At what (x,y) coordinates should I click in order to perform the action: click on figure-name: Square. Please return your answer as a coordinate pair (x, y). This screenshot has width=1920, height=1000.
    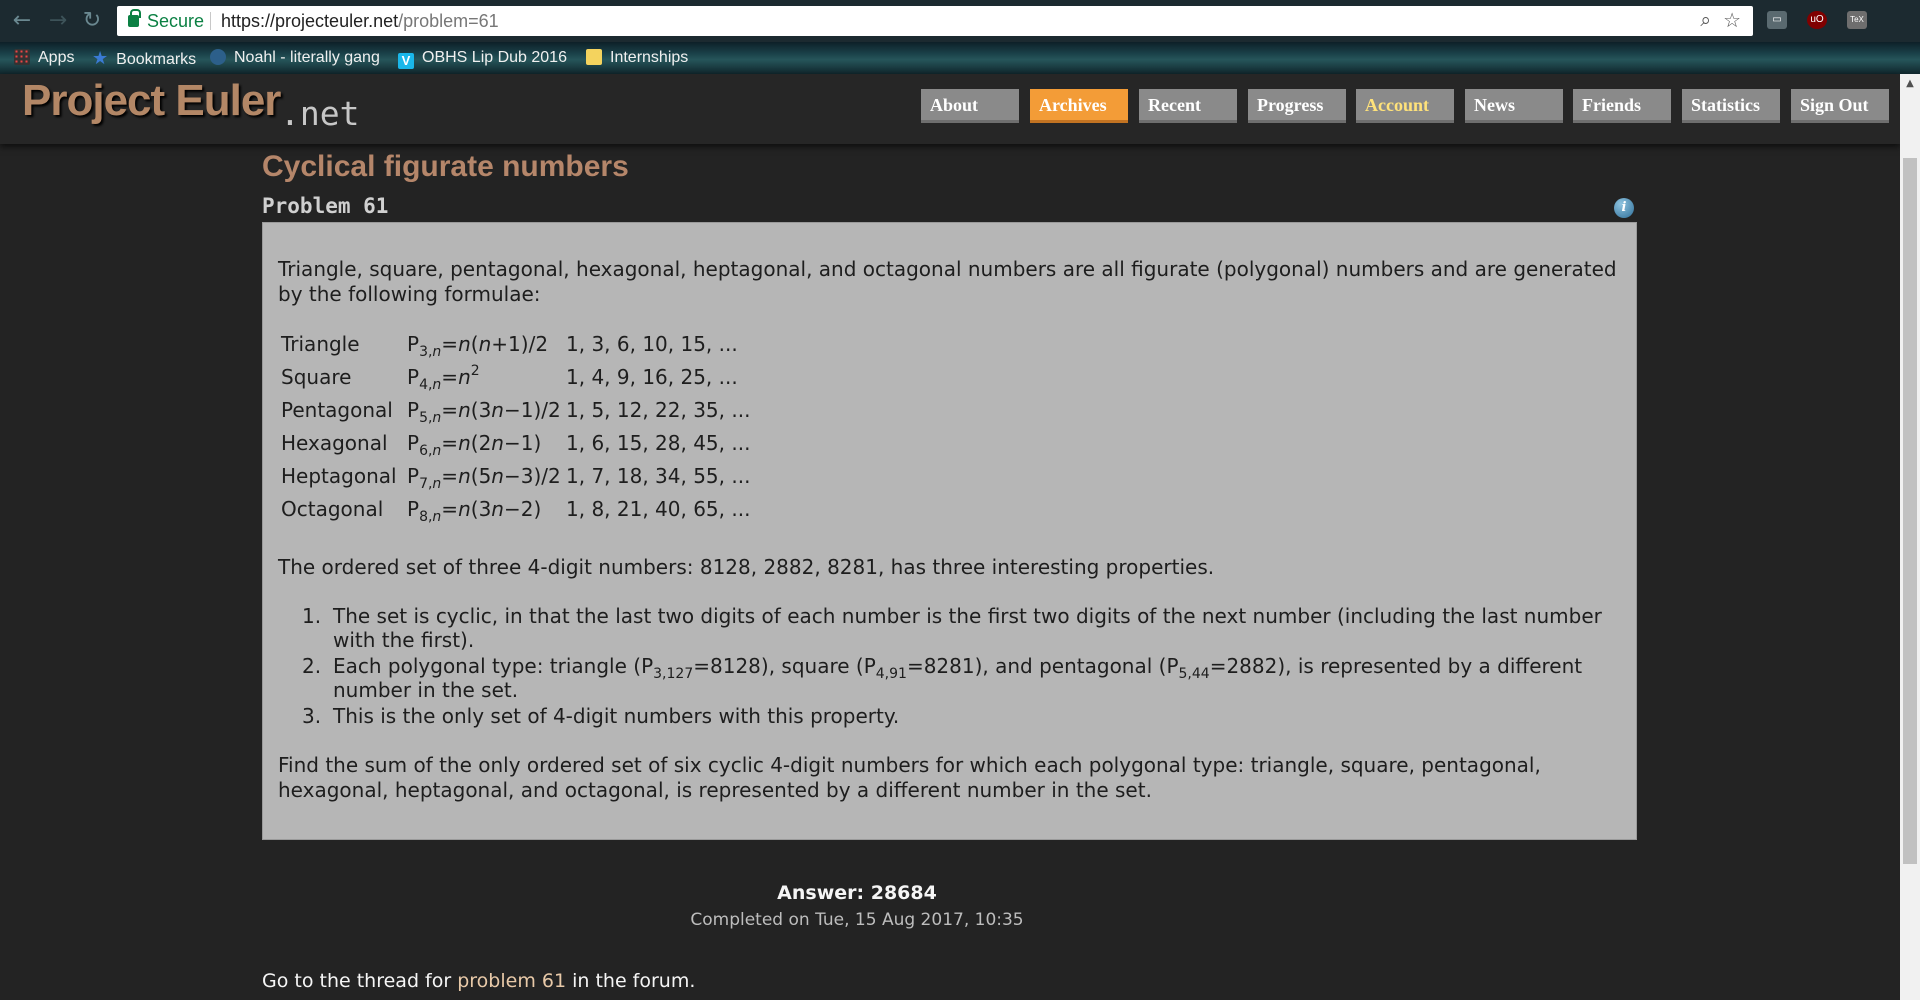
    Looking at the image, I should click on (316, 377).